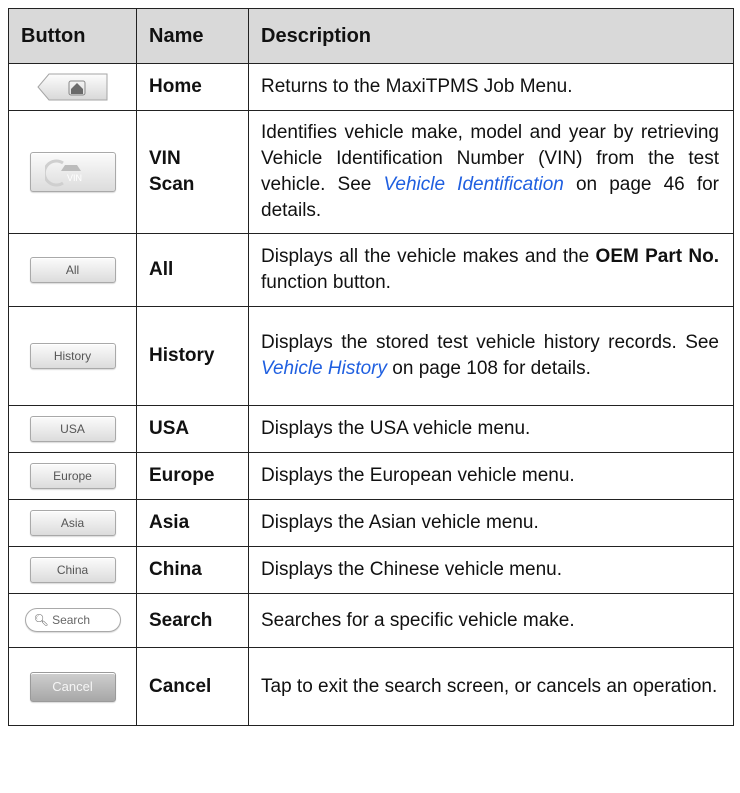 The image size is (740, 793). Describe the element at coordinates (72, 36) in the screenshot. I see `header-button: Button` at that location.